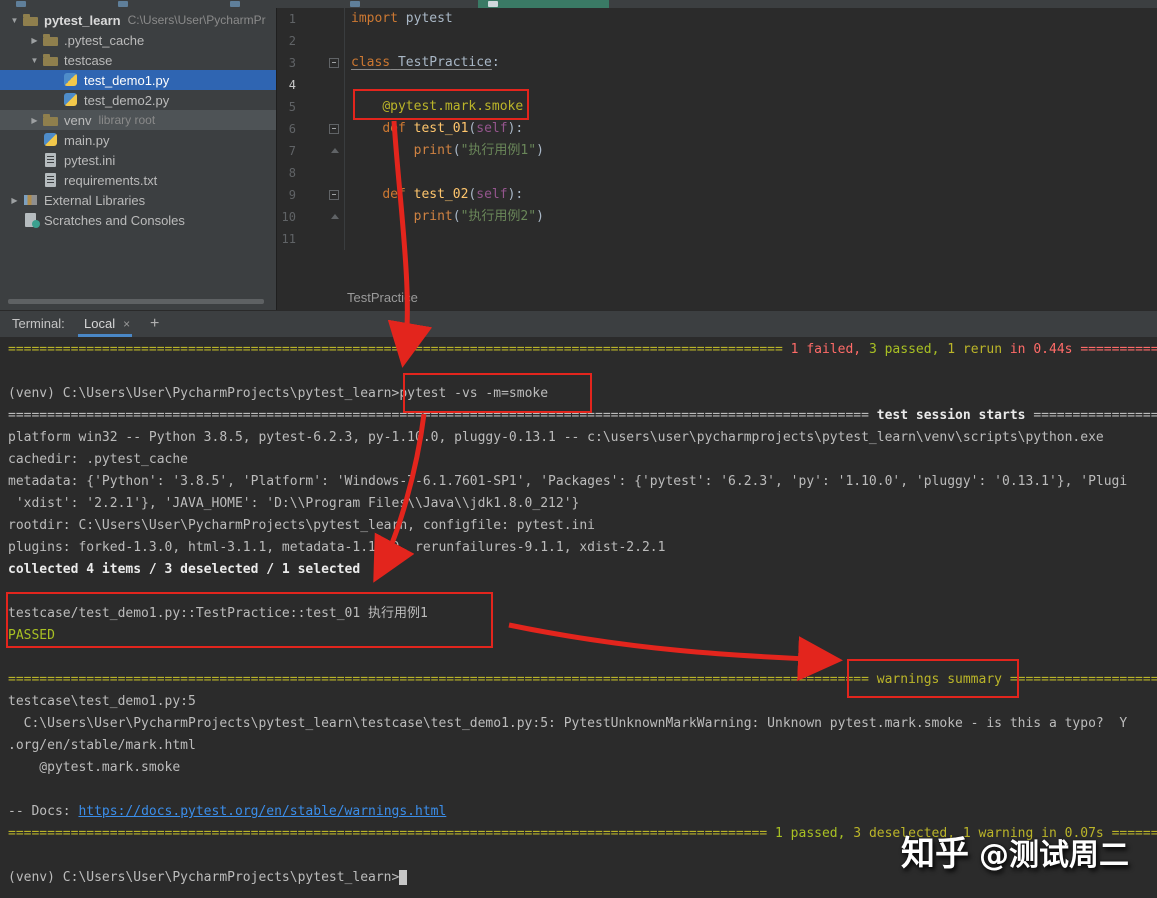 The height and width of the screenshot is (898, 1157). Describe the element at coordinates (311, 19) in the screenshot. I see `editor-gutter: 1` at that location.